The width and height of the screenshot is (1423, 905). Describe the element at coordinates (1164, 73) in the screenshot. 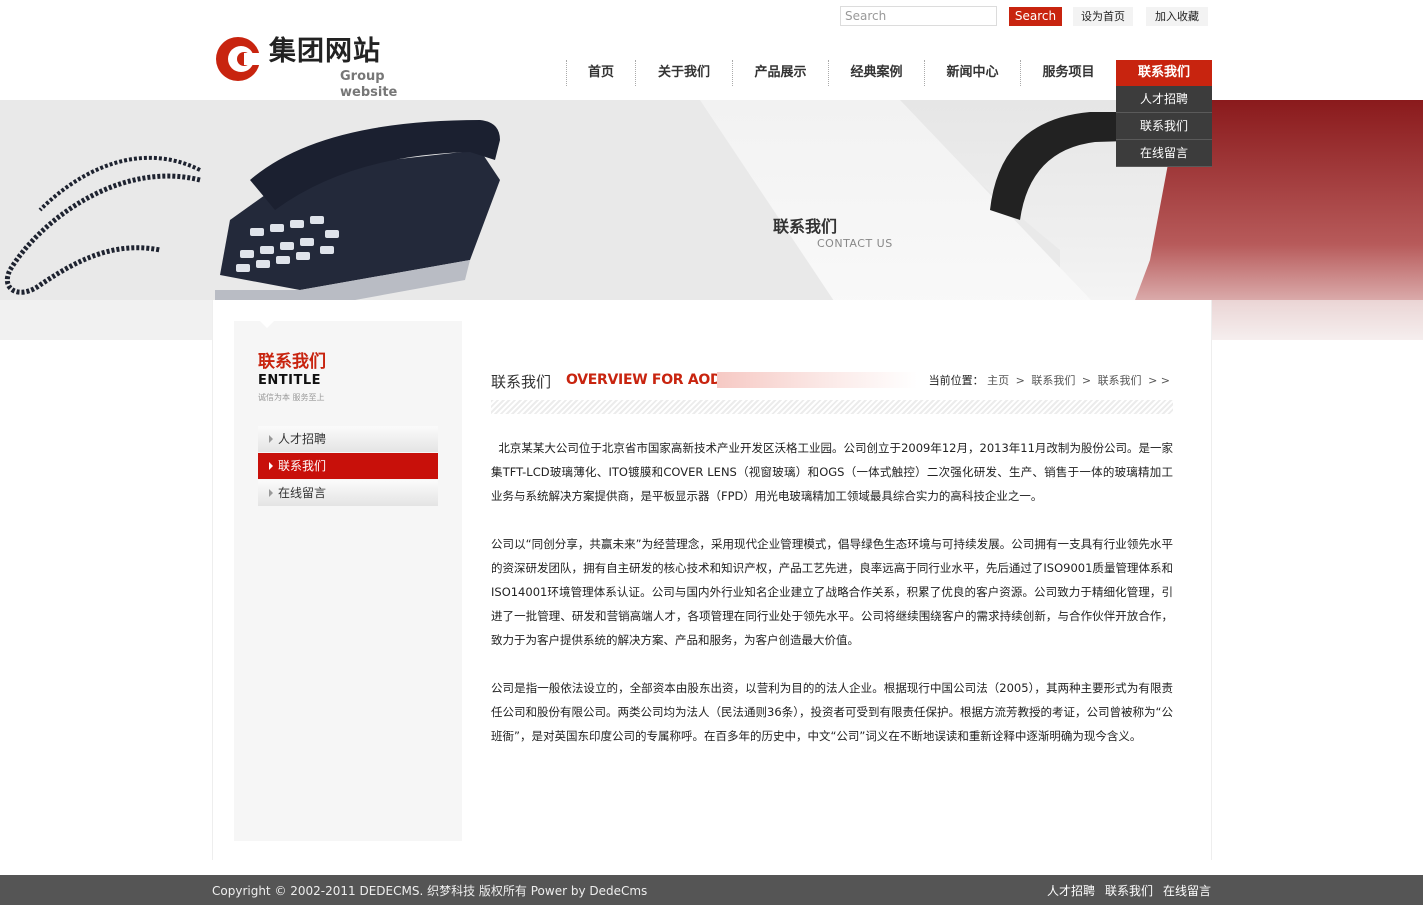

I see `nav-item-contact: 联系我们` at that location.